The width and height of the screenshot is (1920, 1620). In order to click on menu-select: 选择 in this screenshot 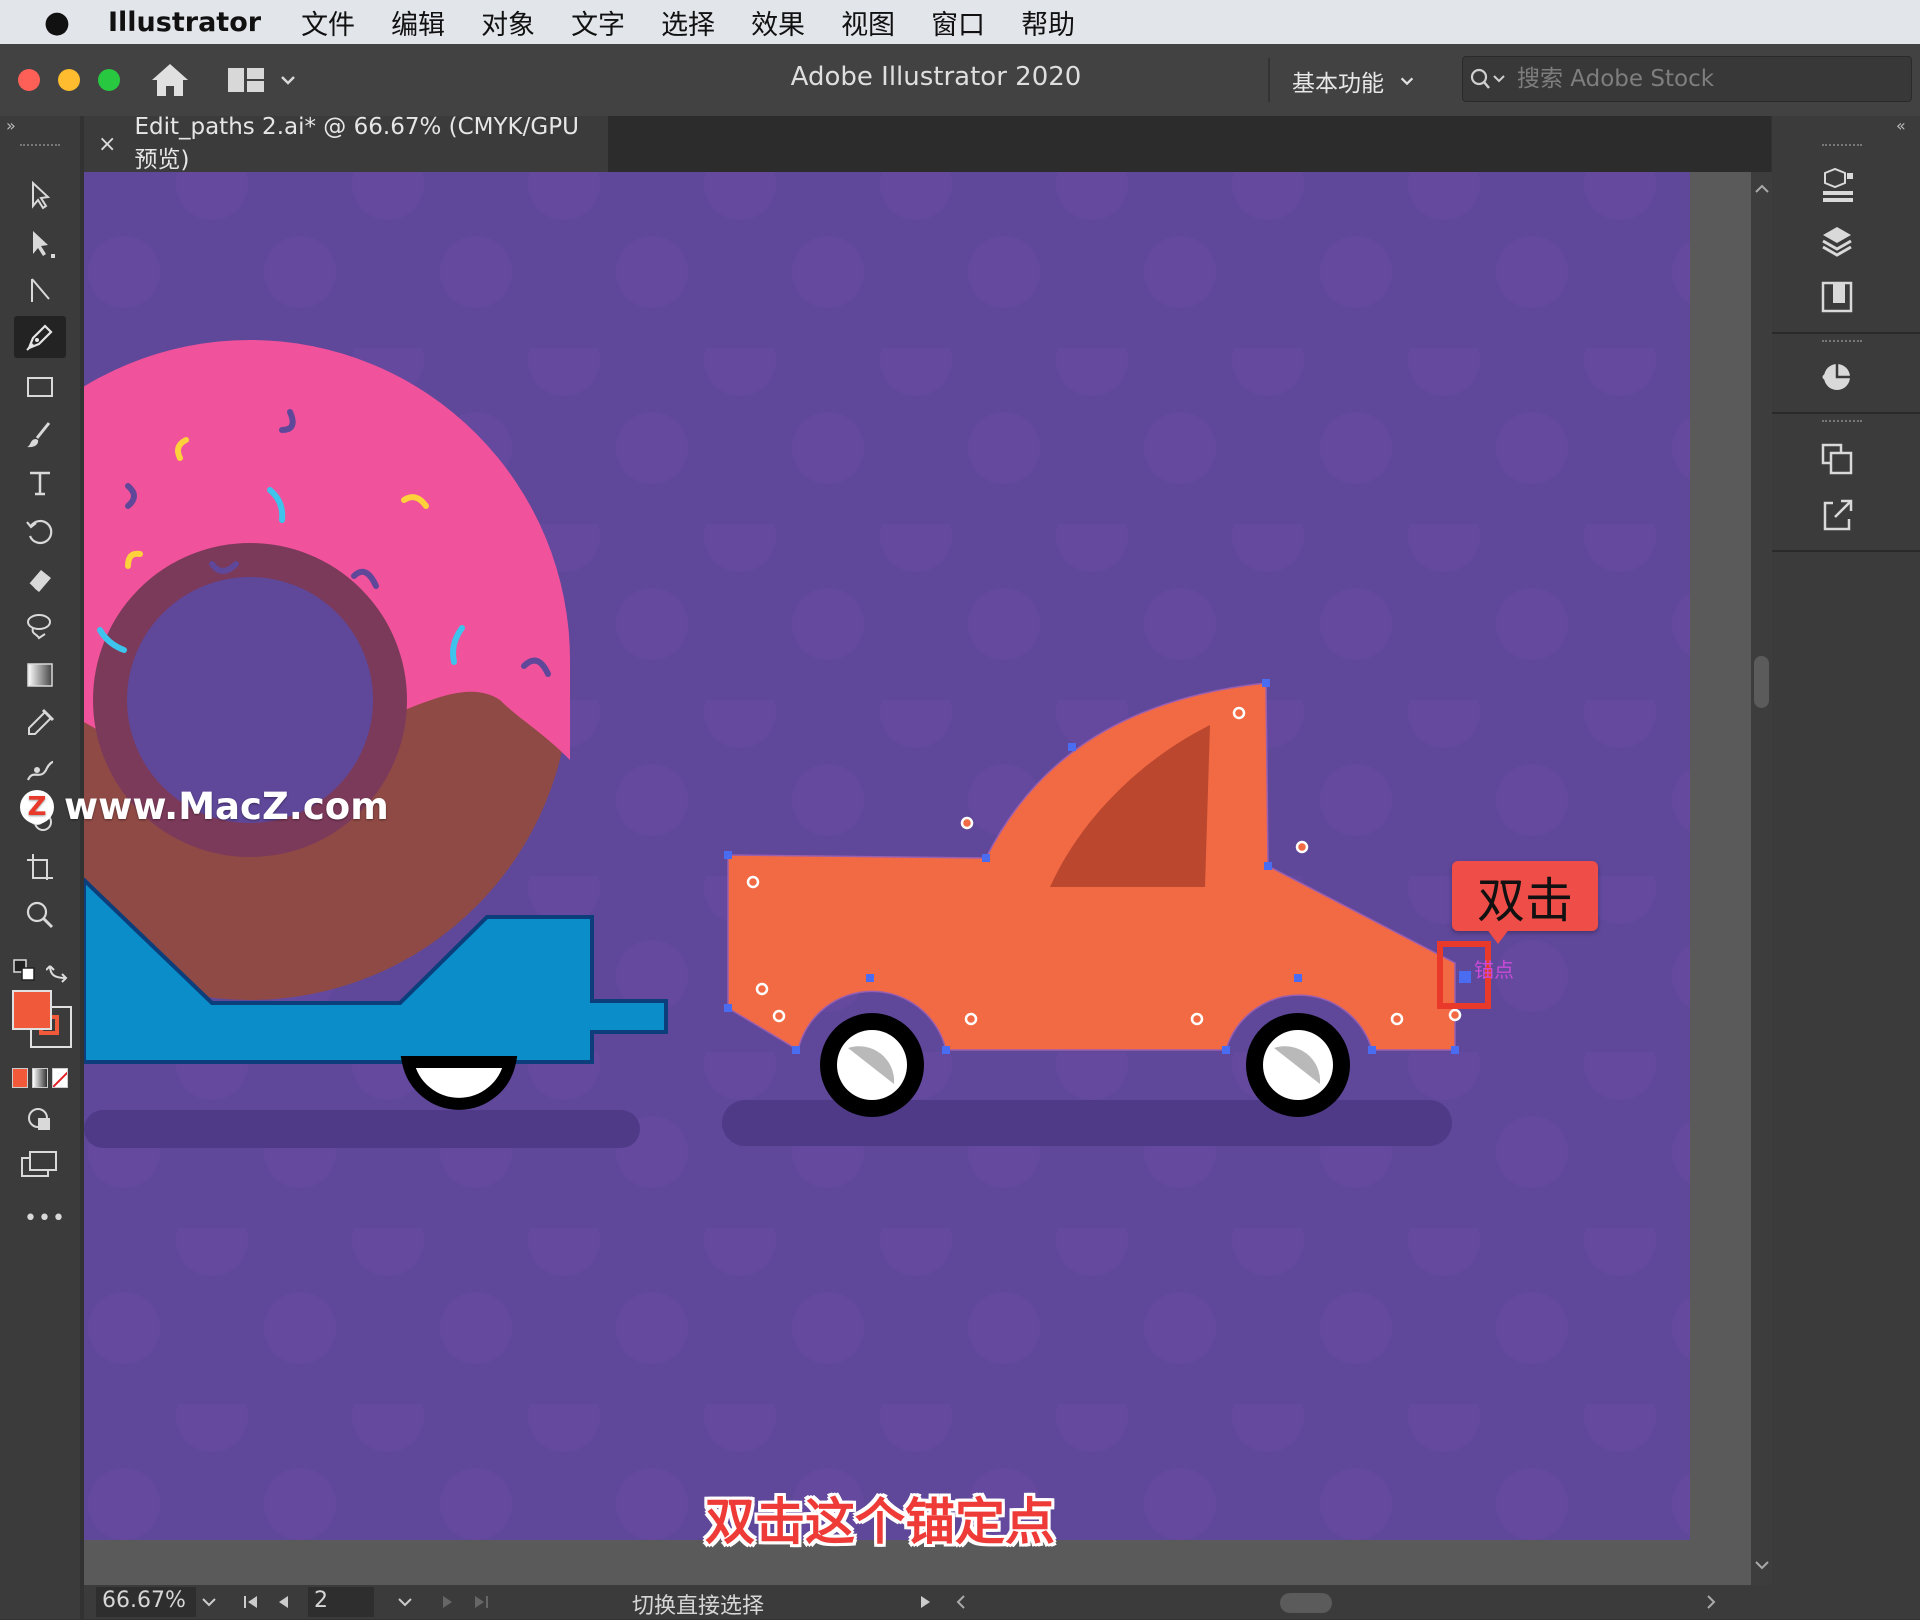, I will do `click(688, 22)`.